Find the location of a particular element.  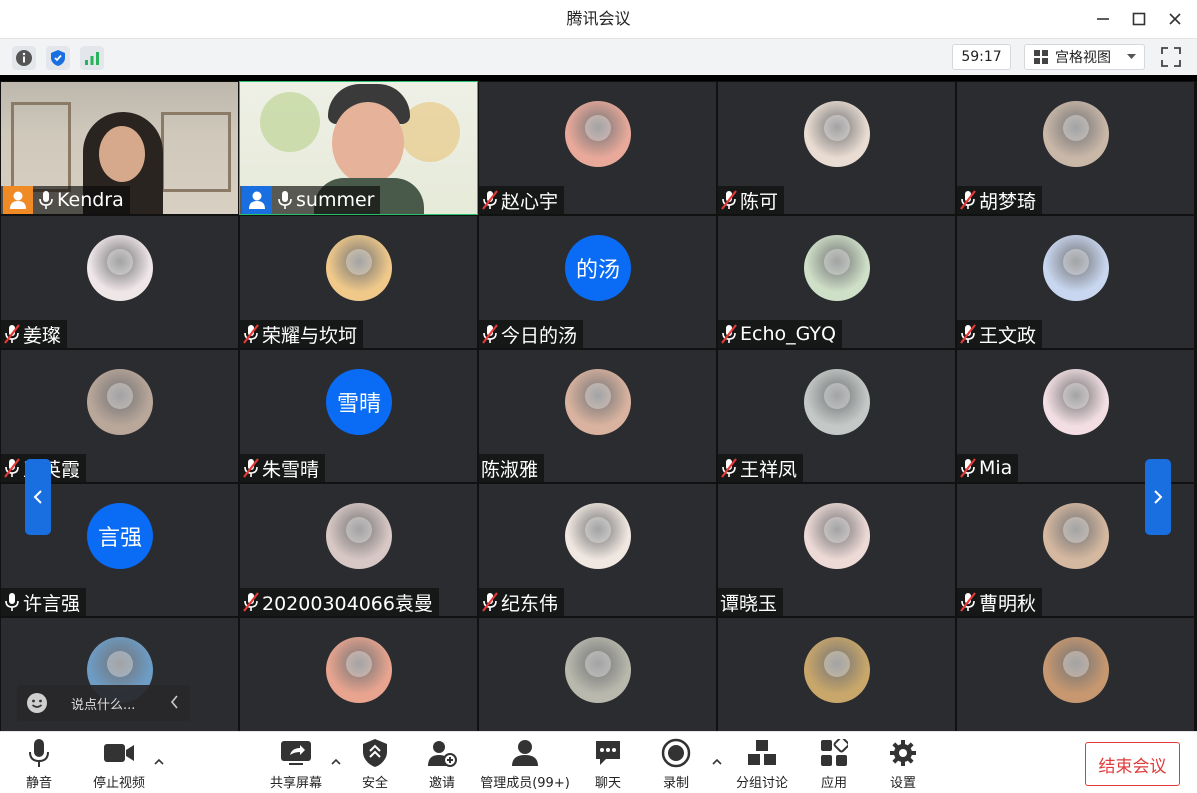

invite-button: 邀请 is located at coordinates (442, 764).